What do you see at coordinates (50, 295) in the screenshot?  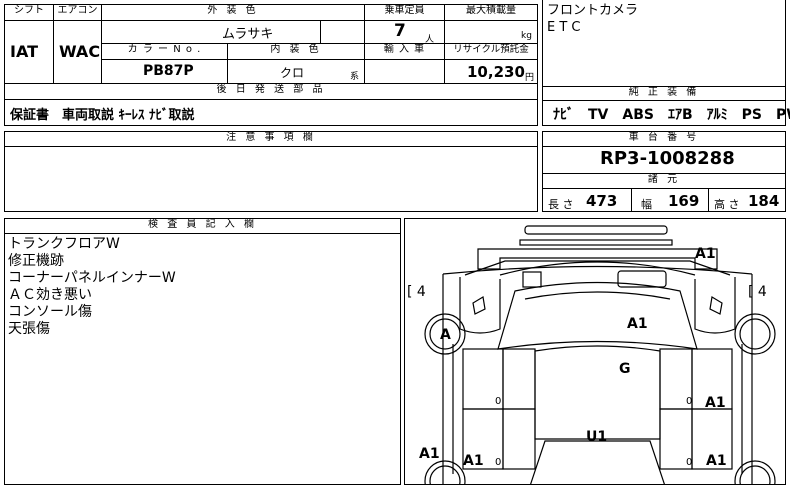 I see `inspector-line: ＡＣ効き悪い` at bounding box center [50, 295].